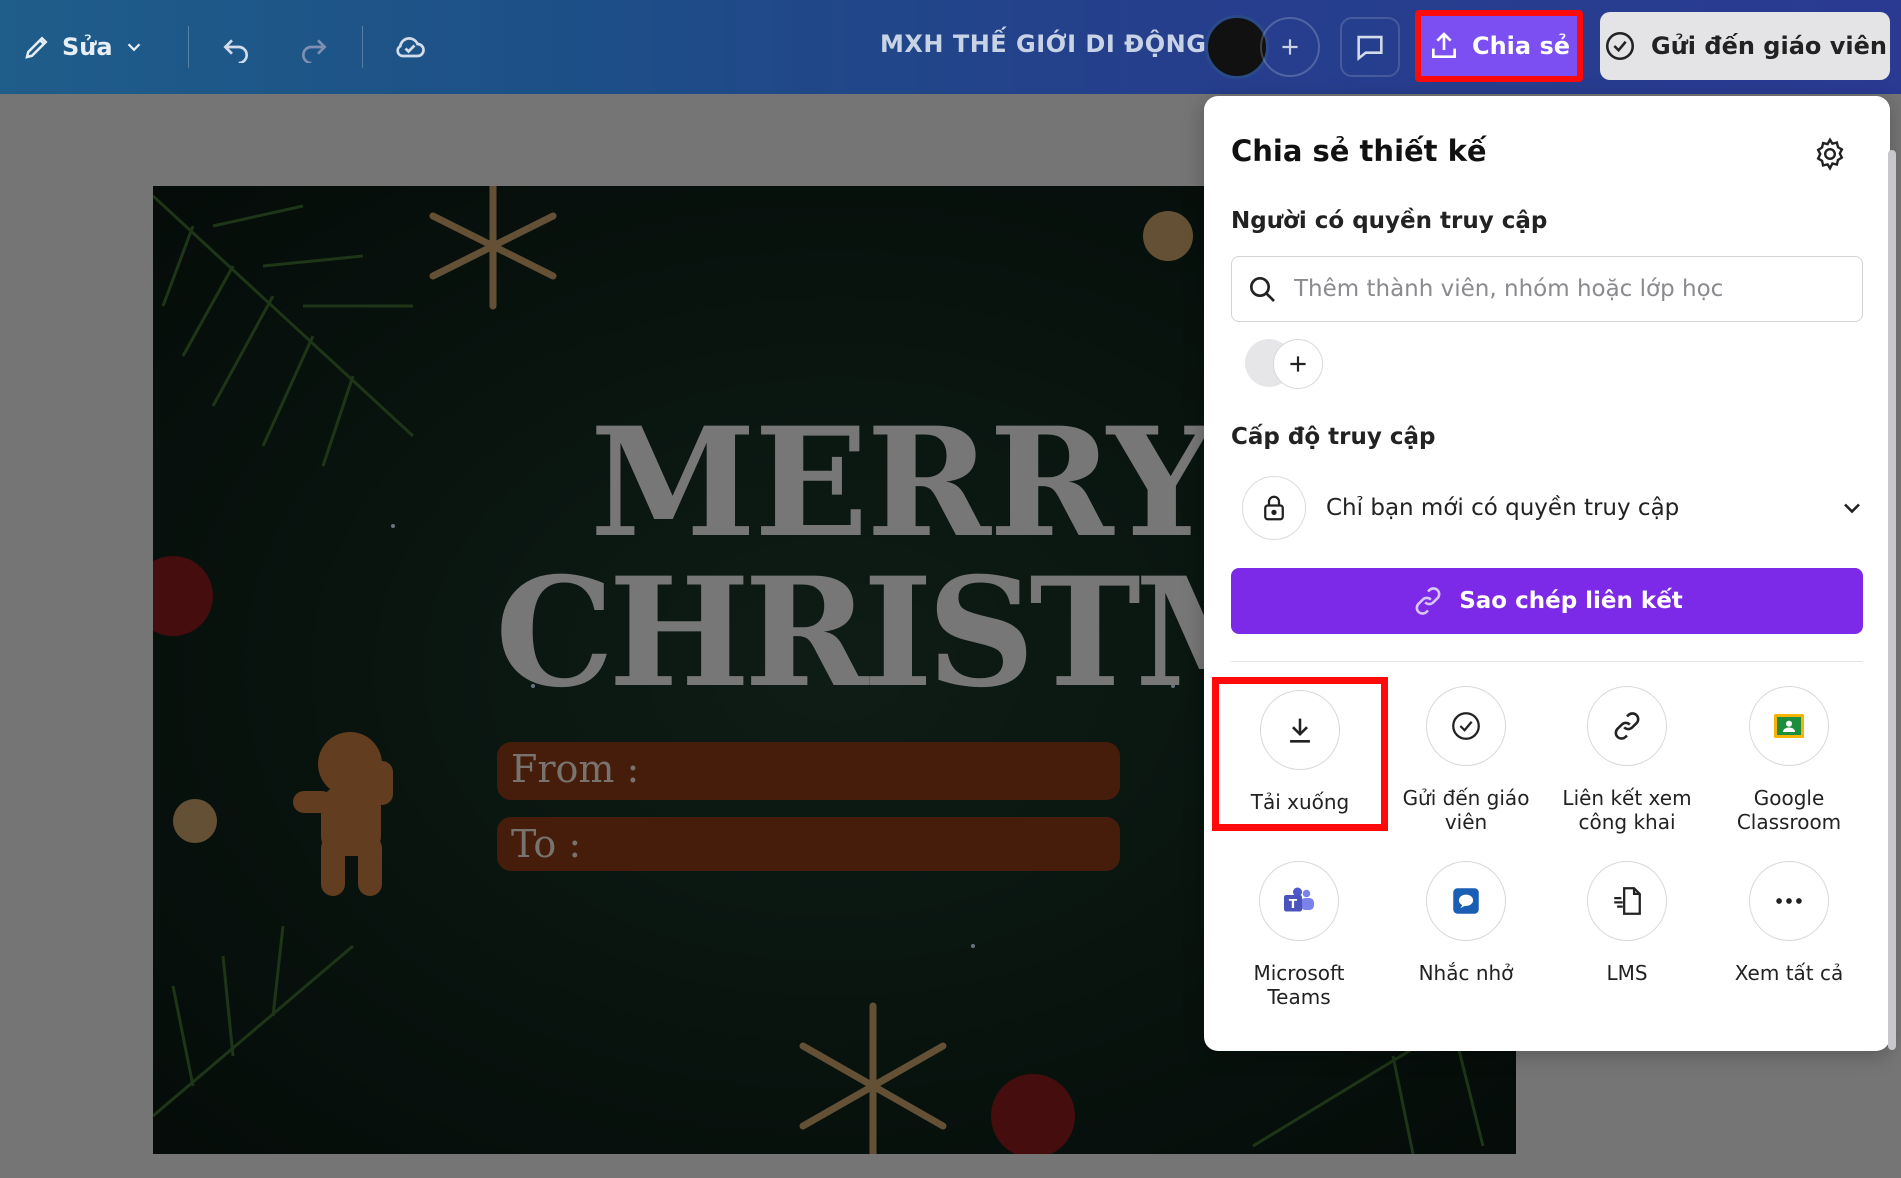 The height and width of the screenshot is (1178, 1901). I want to click on public-view-link-label: Liên kết xem công khai, so click(1627, 810).